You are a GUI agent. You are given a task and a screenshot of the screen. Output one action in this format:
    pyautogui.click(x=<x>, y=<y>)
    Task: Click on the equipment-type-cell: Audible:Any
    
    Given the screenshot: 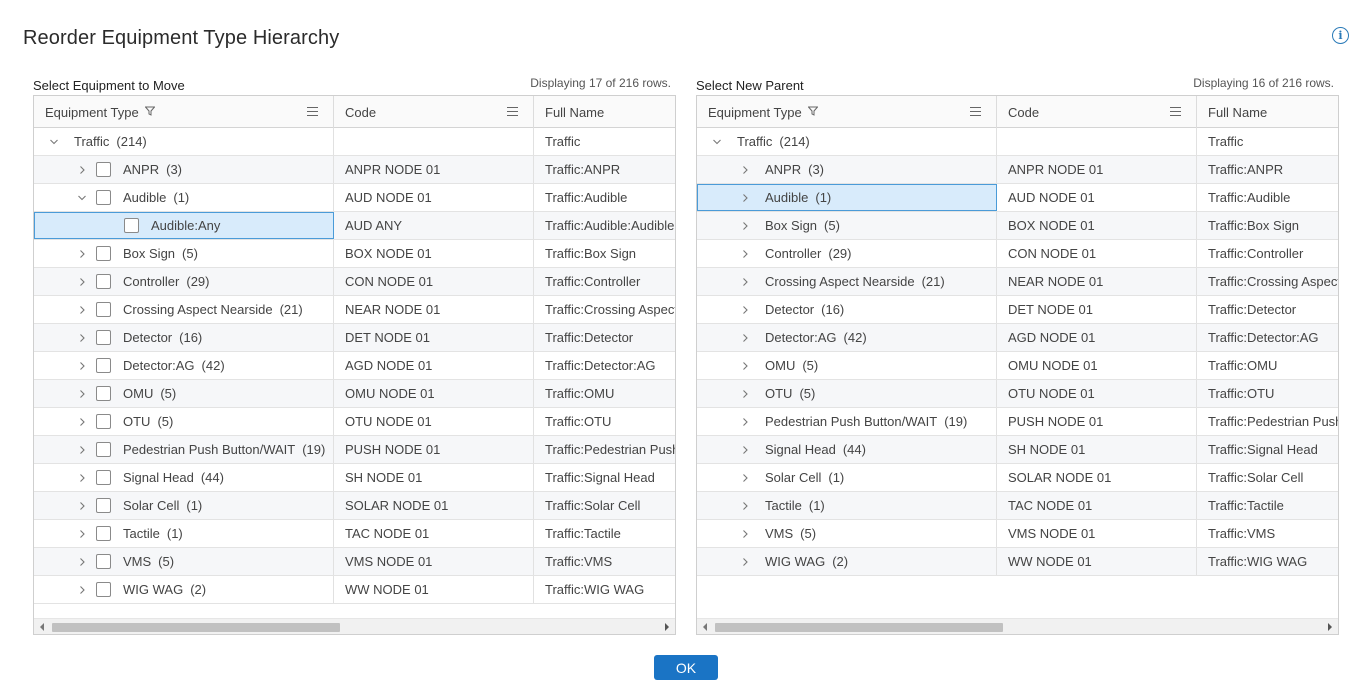 What is the action you would take?
    pyautogui.click(x=184, y=225)
    